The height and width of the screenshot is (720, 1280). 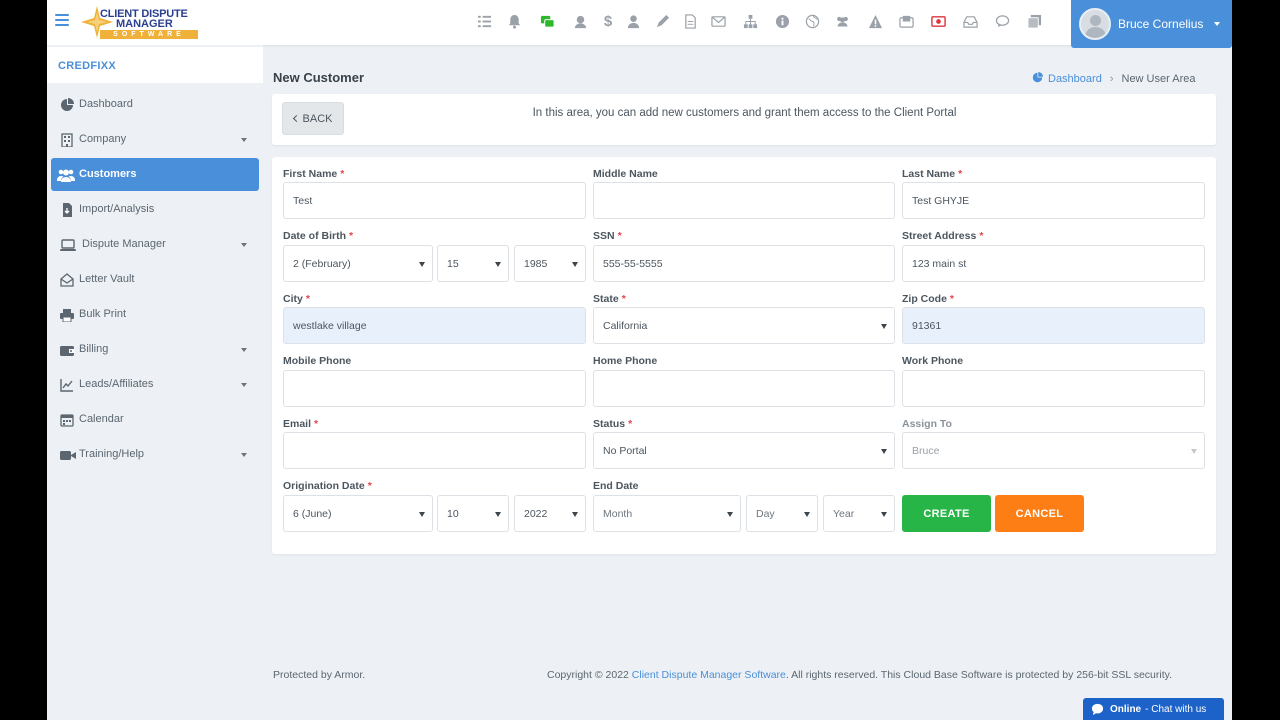 What do you see at coordinates (296, 299) in the screenshot?
I see `city-label: City *` at bounding box center [296, 299].